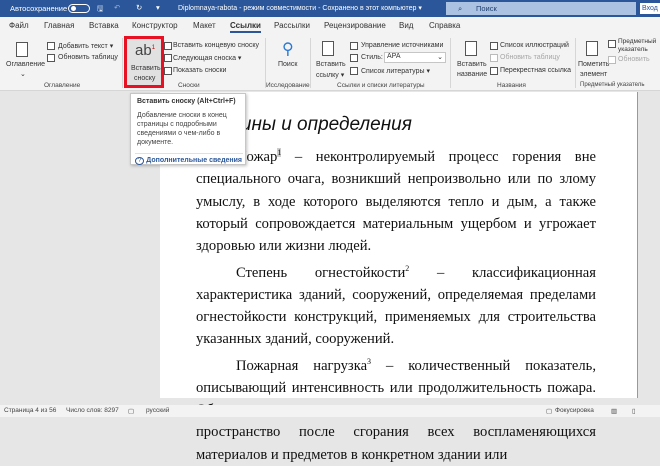 Image resolution: width=660 pixels, height=466 pixels. I want to click on insert-citation-label-2: ссылку ▾, so click(330, 75).